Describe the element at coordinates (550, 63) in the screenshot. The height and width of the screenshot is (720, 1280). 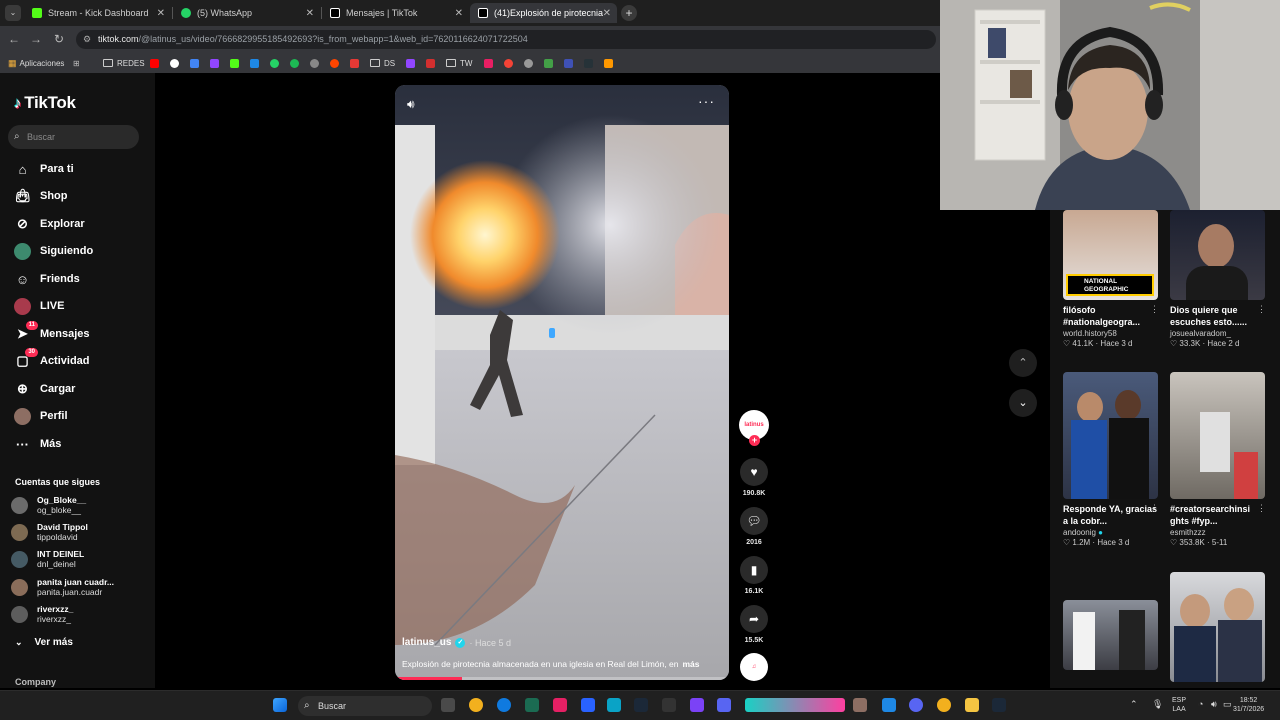
I see `green-bookmark-icon` at that location.